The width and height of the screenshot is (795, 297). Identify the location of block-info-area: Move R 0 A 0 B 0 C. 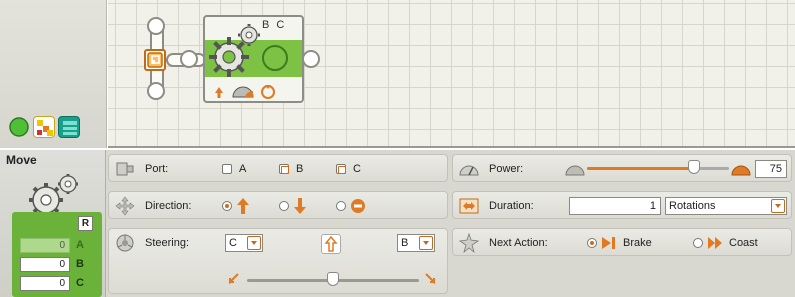
(53, 223).